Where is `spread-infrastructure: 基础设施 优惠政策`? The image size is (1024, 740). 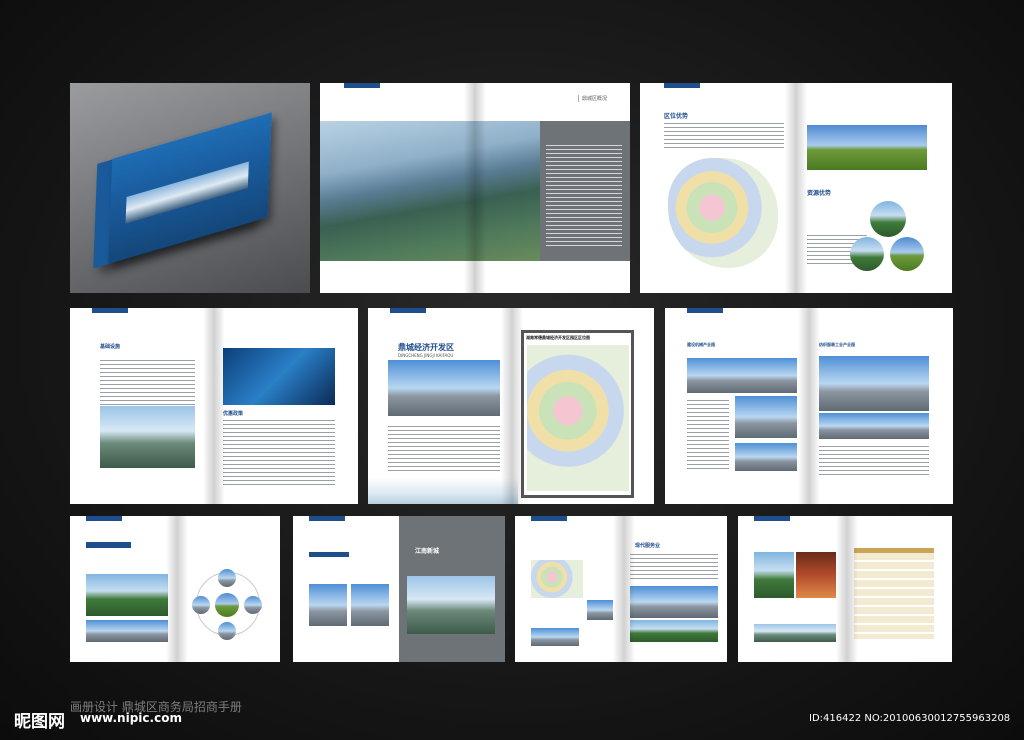
spread-infrastructure: 基础设施 优惠政策 is located at coordinates (214, 406).